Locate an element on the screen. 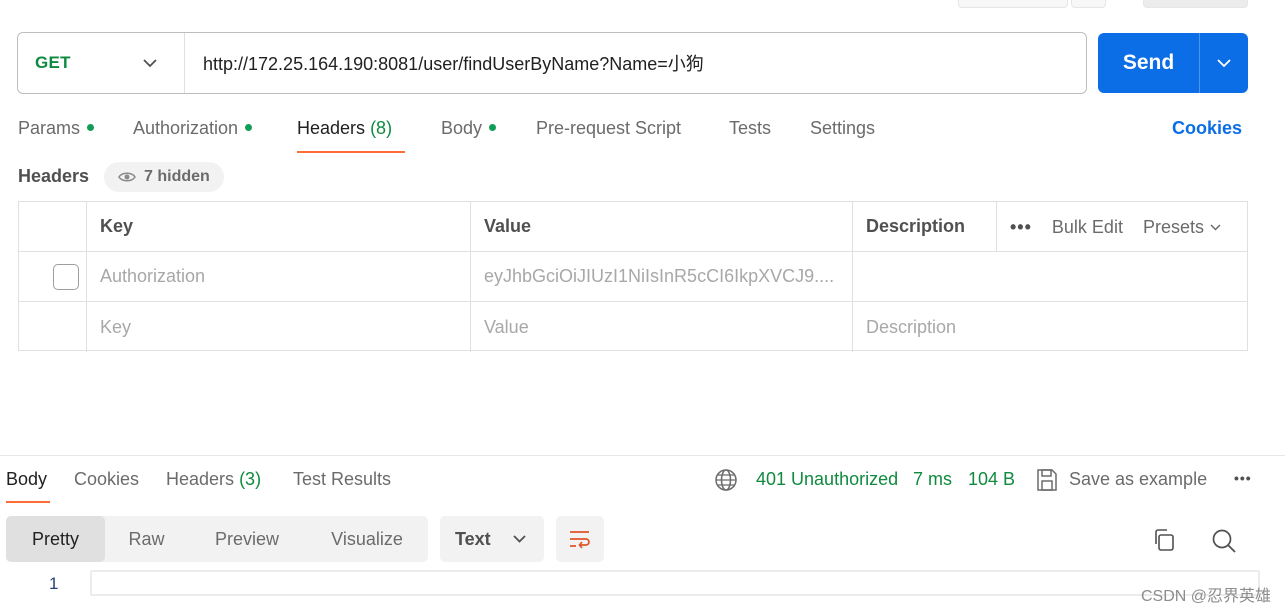  save-icon is located at coordinates (1047, 480).